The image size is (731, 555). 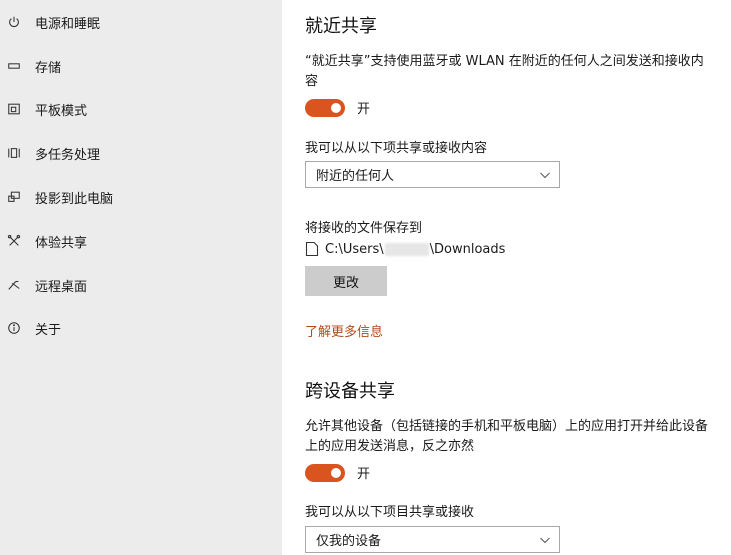 What do you see at coordinates (68, 155) in the screenshot?
I see `sidebar-item-label: 多任务处理` at bounding box center [68, 155].